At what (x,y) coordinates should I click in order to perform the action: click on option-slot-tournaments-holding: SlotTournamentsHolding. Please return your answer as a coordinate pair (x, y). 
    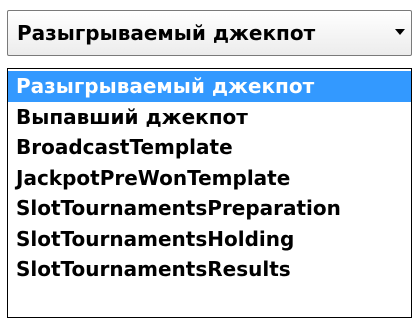
    Looking at the image, I should click on (209, 239).